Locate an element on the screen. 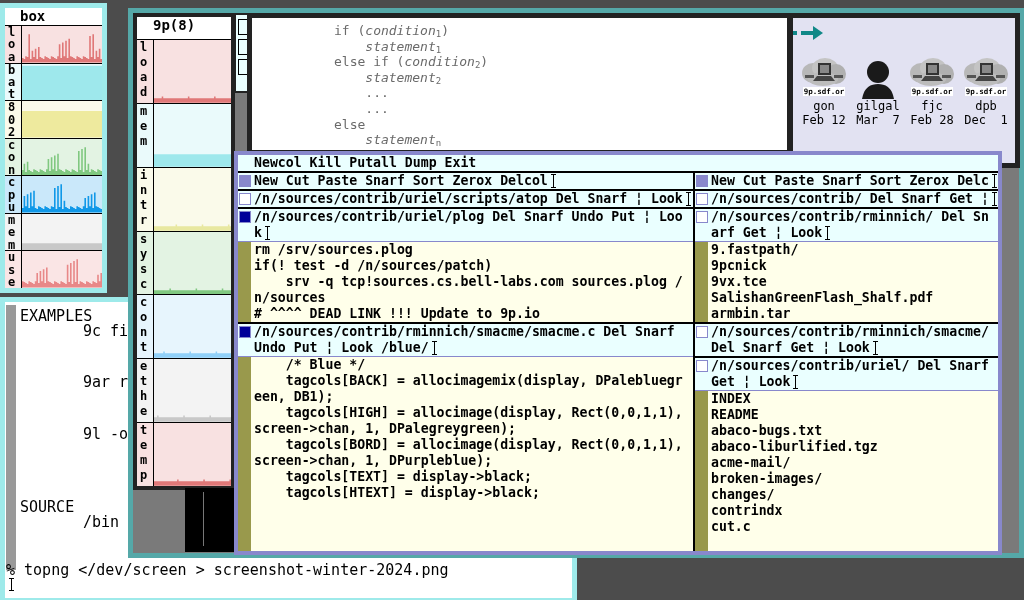 The image size is (1024, 600). text-cursor-icon is located at coordinates (11, 584).